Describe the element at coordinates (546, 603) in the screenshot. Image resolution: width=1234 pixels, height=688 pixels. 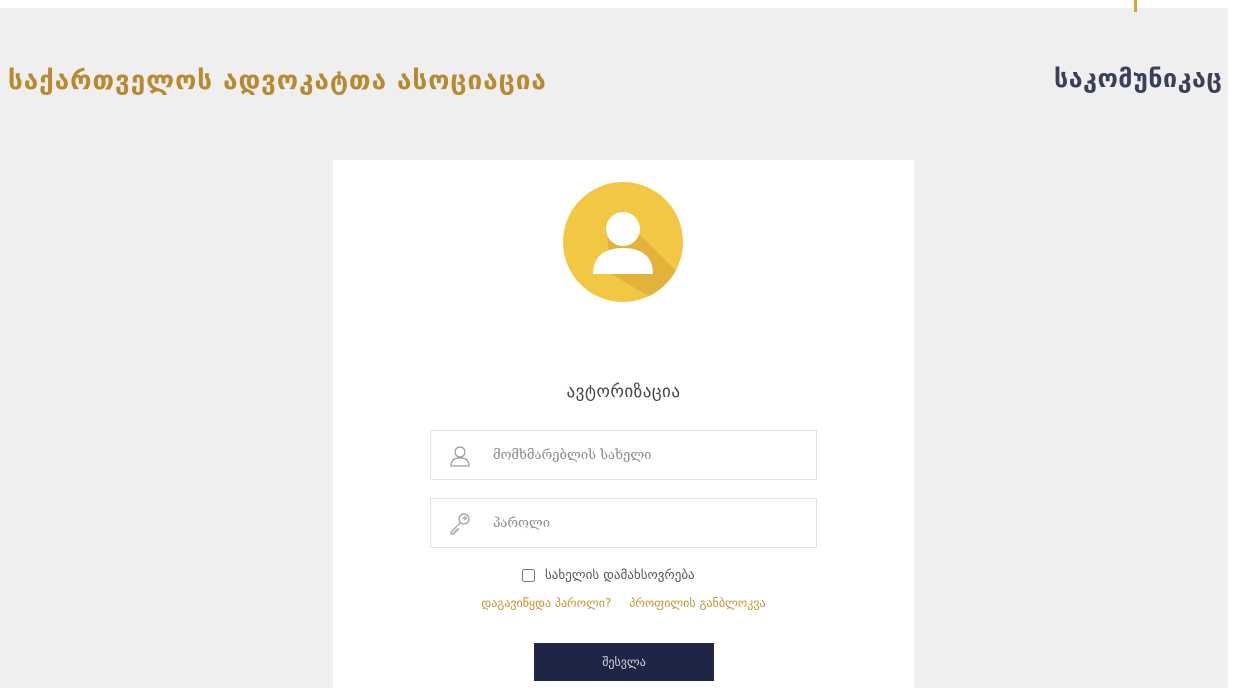
I see `forgot-password-link: დაგავიწყდა პაროლი?` at that location.